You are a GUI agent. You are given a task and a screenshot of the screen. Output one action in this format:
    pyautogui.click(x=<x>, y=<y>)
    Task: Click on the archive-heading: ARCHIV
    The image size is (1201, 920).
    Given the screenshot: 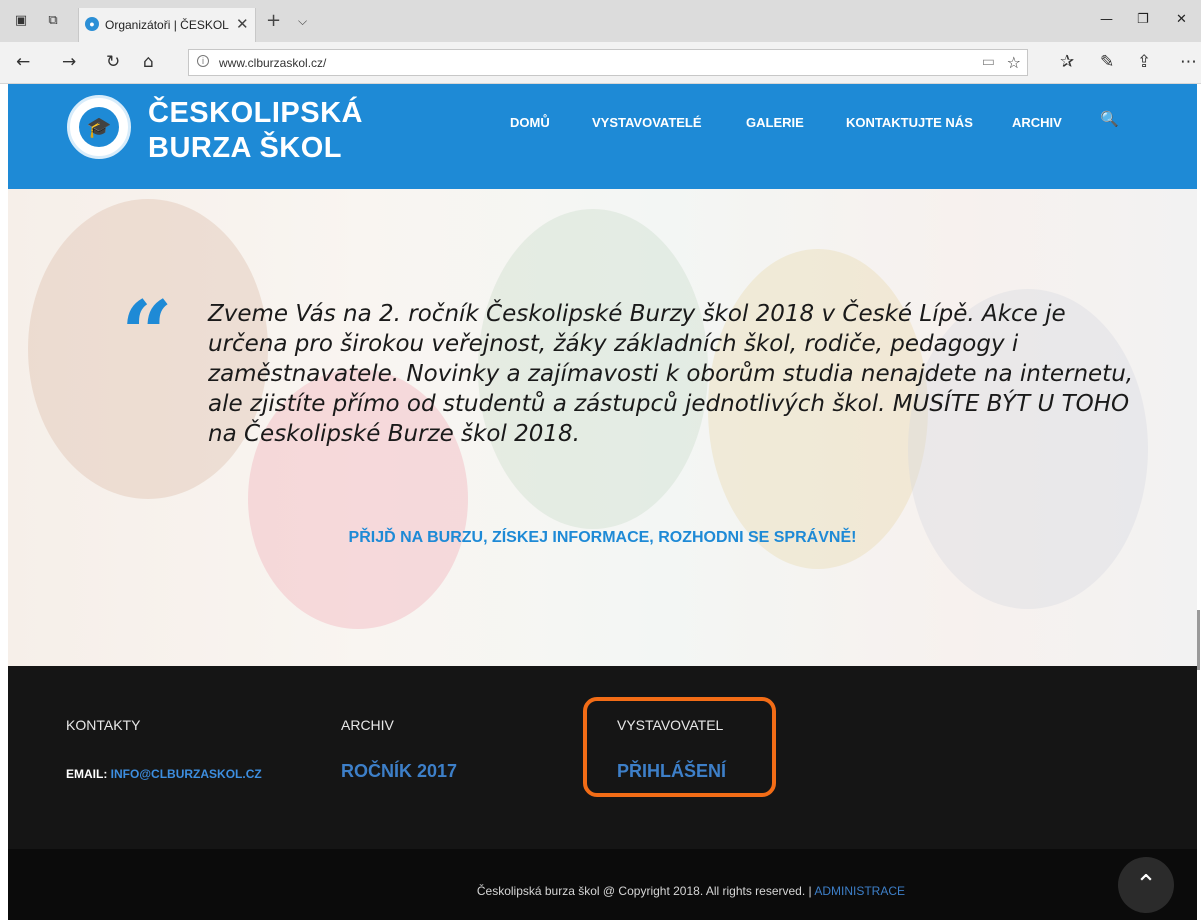 What is the action you would take?
    pyautogui.click(x=367, y=725)
    